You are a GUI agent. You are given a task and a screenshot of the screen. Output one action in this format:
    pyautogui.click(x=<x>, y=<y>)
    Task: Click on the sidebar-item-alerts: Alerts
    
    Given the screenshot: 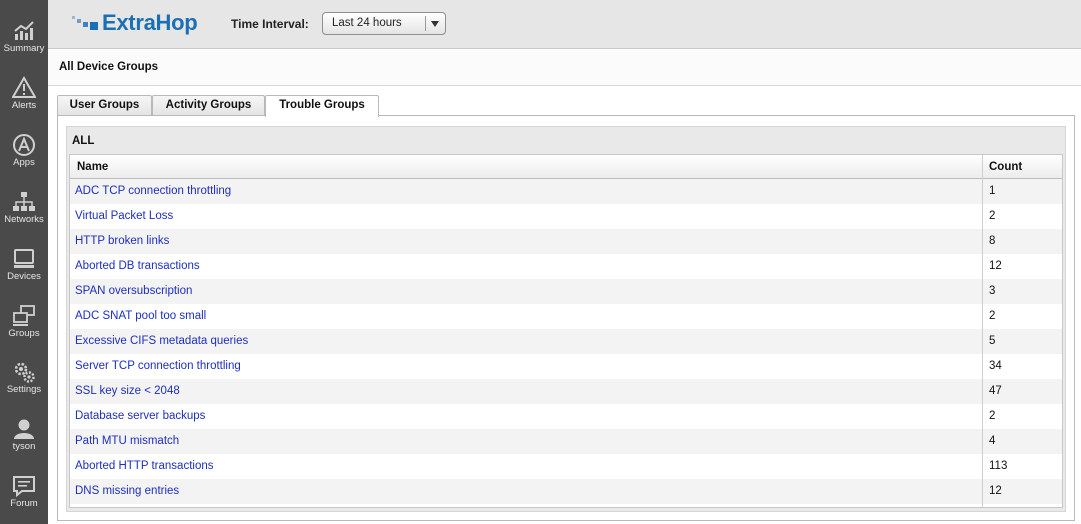 What is the action you would take?
    pyautogui.click(x=24, y=102)
    